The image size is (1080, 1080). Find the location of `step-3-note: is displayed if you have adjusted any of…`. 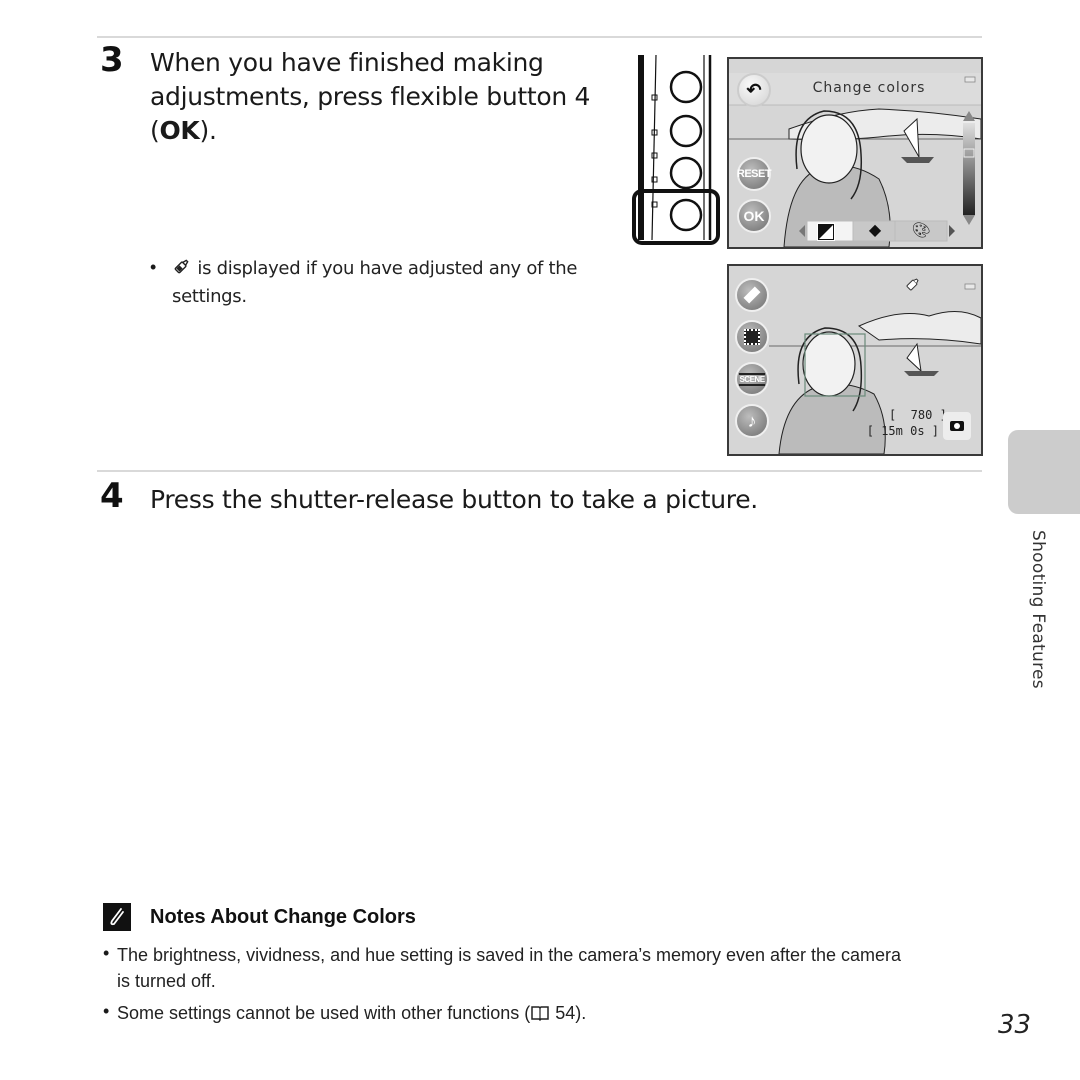

step-3-note: is displayed if you have adjusted any of… is located at coordinates (387, 283).